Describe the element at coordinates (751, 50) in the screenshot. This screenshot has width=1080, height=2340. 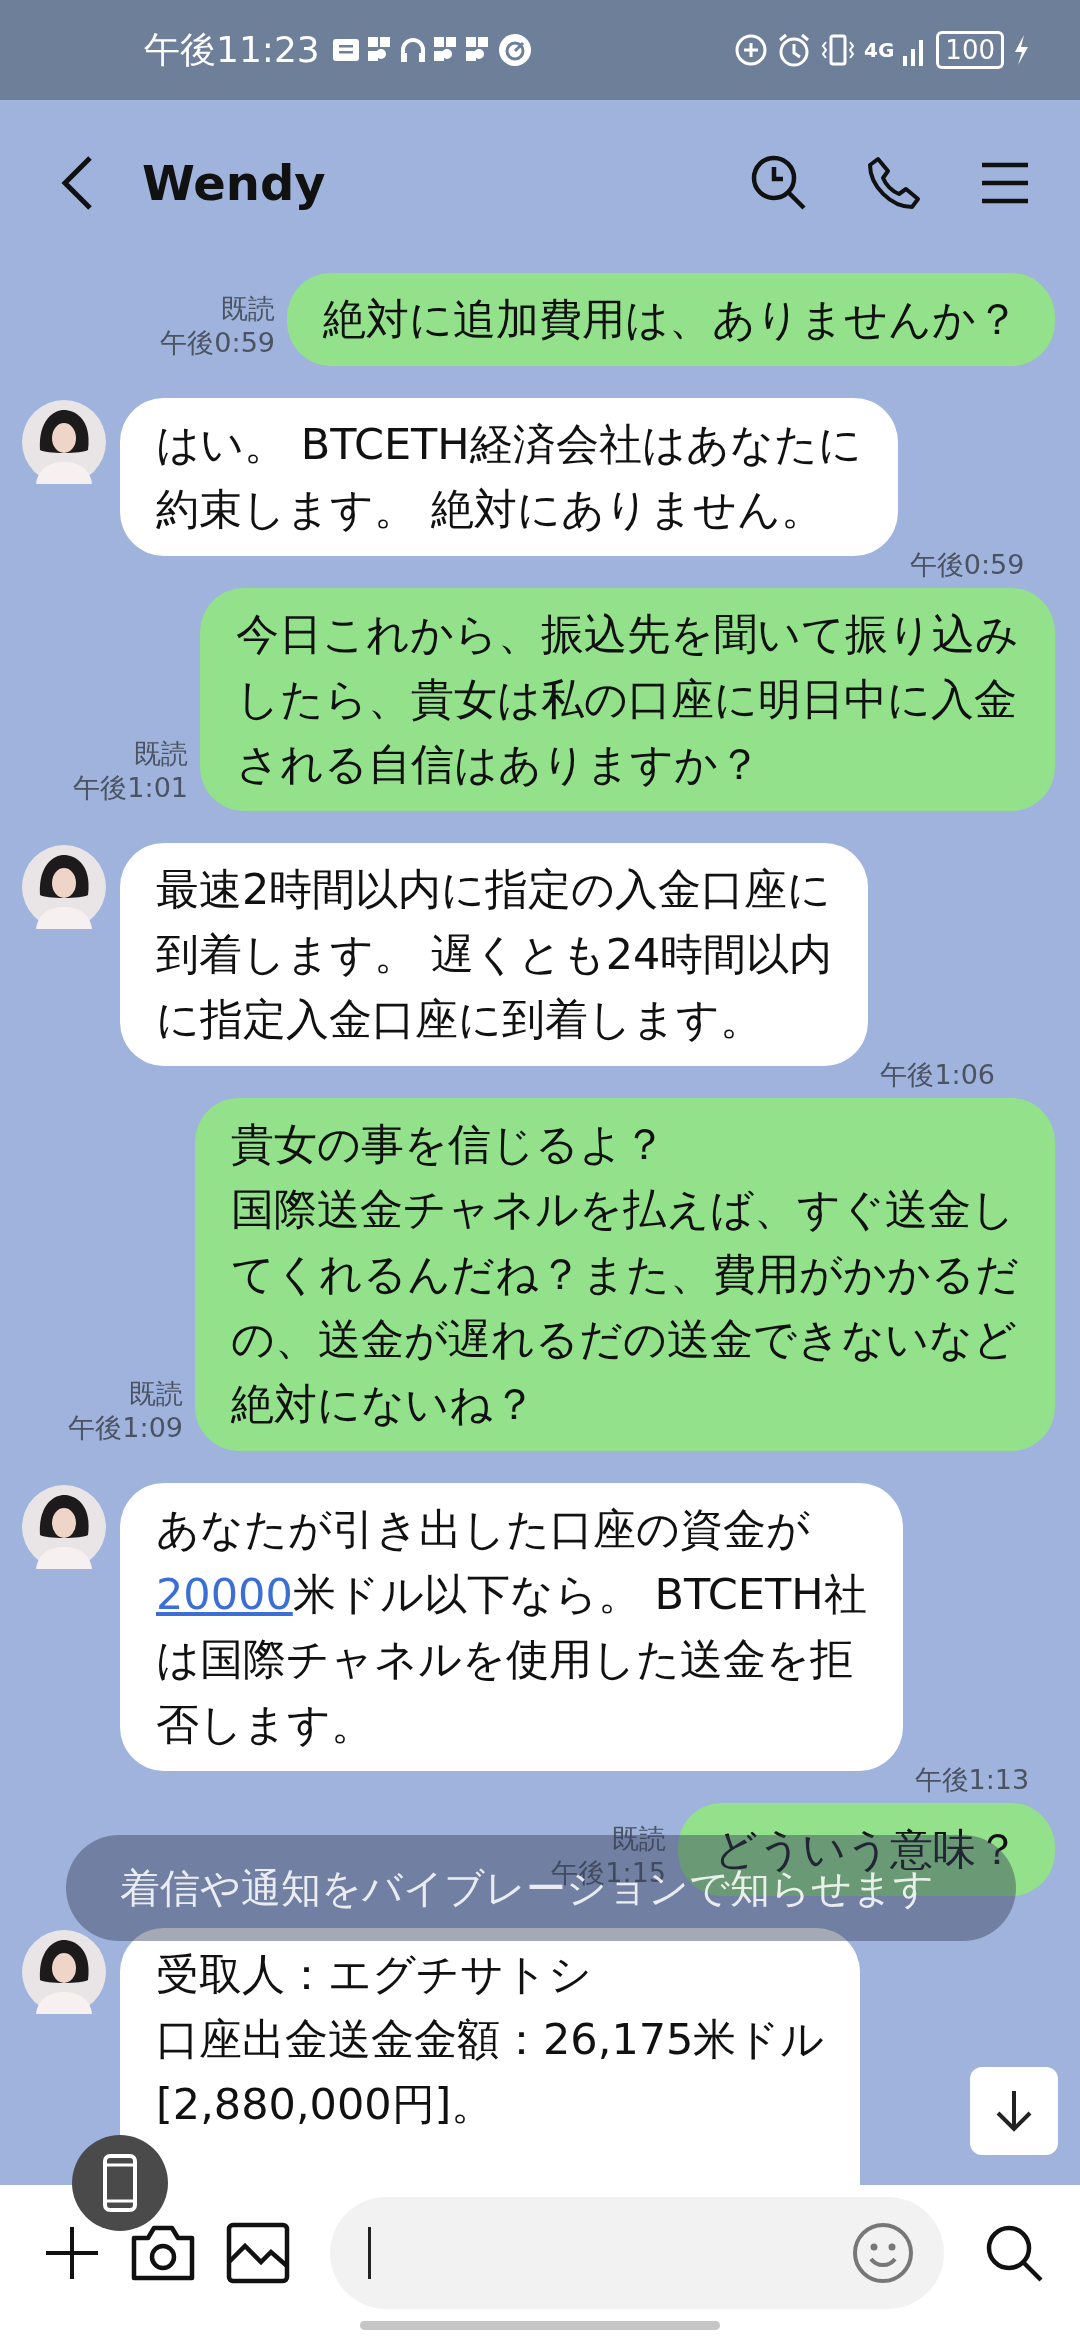
I see `add-circle-icon` at that location.